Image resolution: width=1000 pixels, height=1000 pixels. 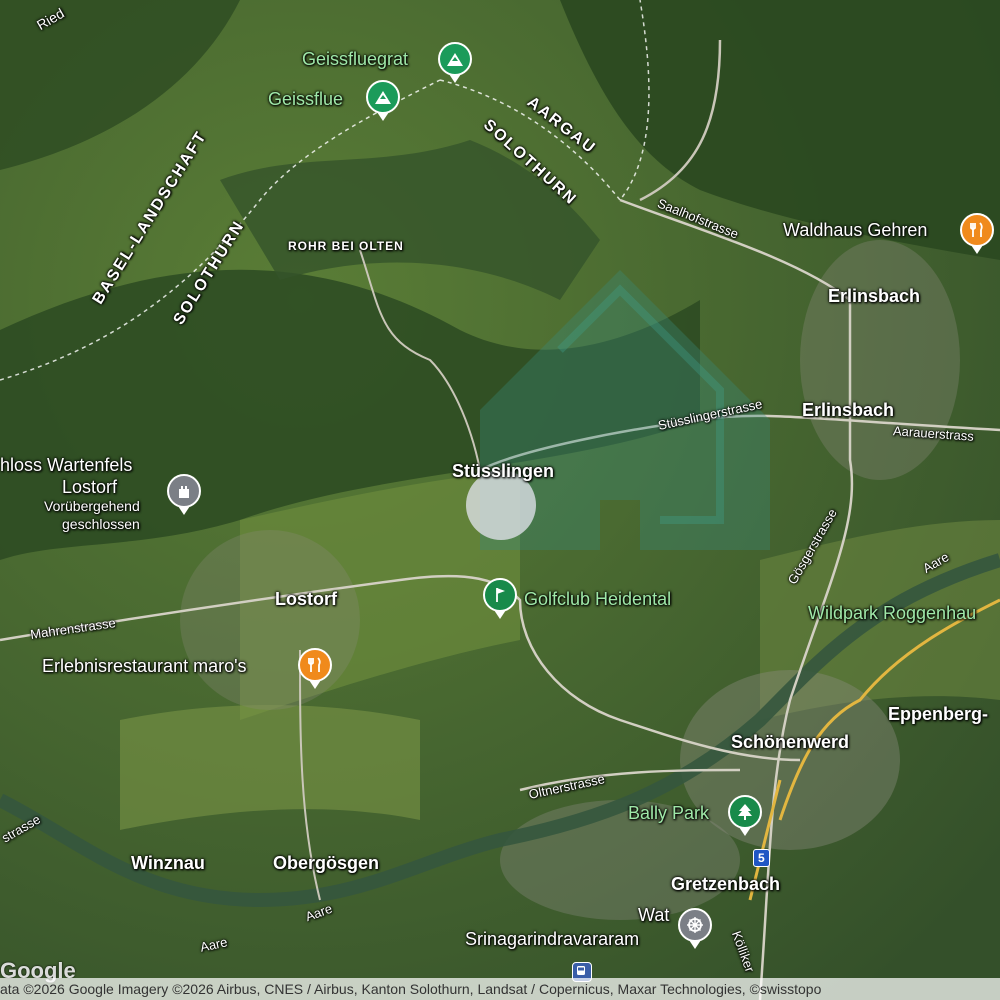 What do you see at coordinates (92, 506) in the screenshot?
I see `poi-status-line-1: Vorübergehend` at bounding box center [92, 506].